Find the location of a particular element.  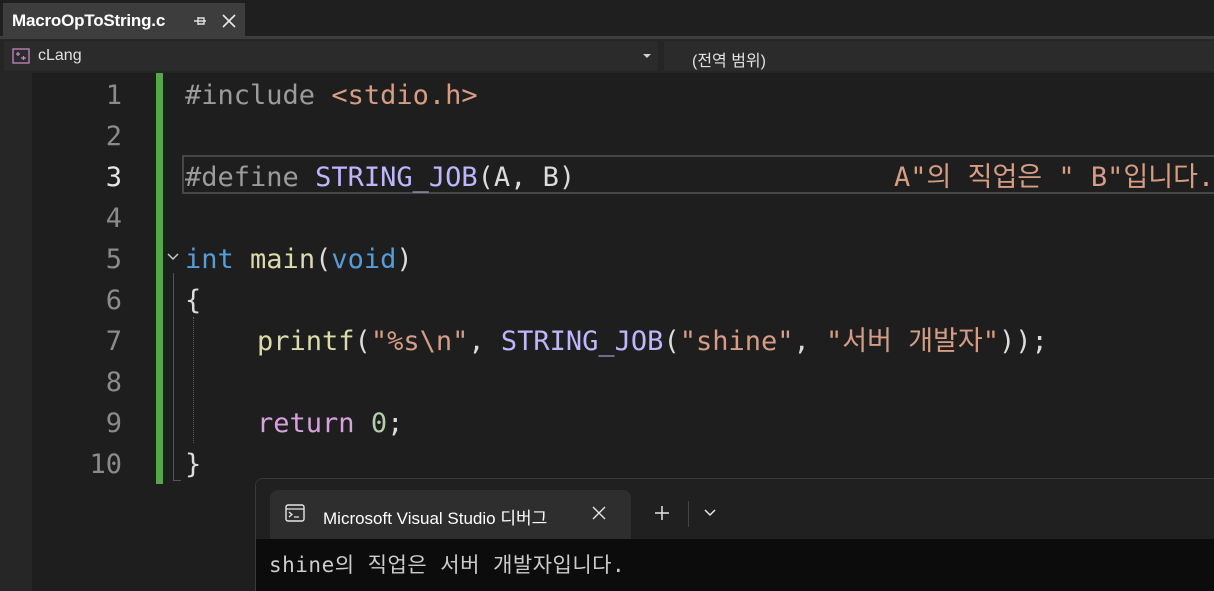

line-number-gutter: 1 2 3 4 5 6 7 8 9 10 is located at coordinates (94, 332).